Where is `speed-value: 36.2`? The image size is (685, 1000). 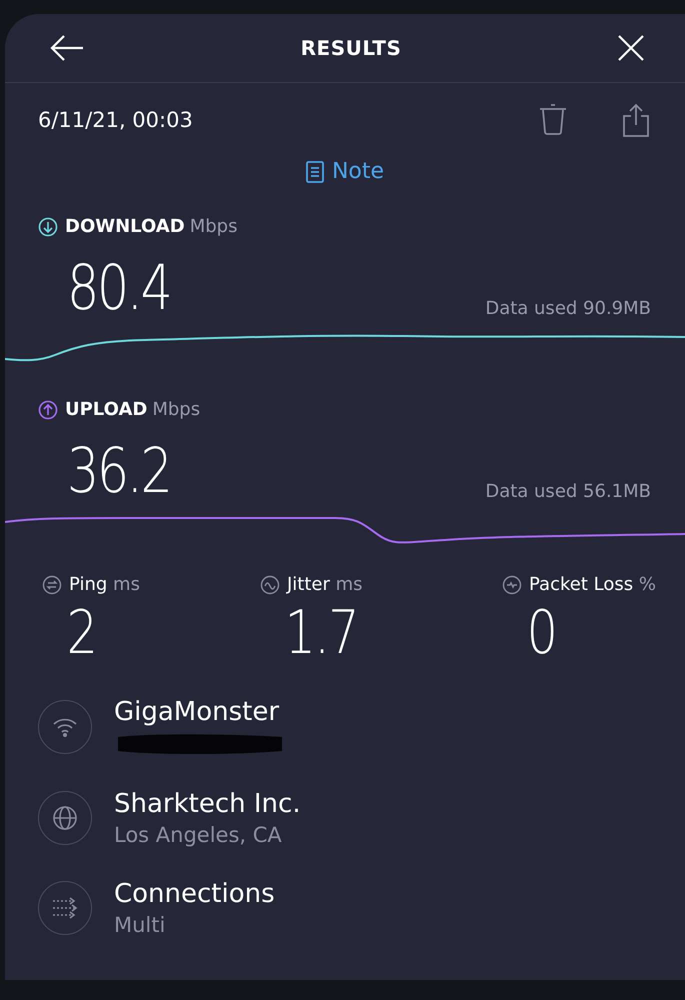 speed-value: 36.2 is located at coordinates (118, 471).